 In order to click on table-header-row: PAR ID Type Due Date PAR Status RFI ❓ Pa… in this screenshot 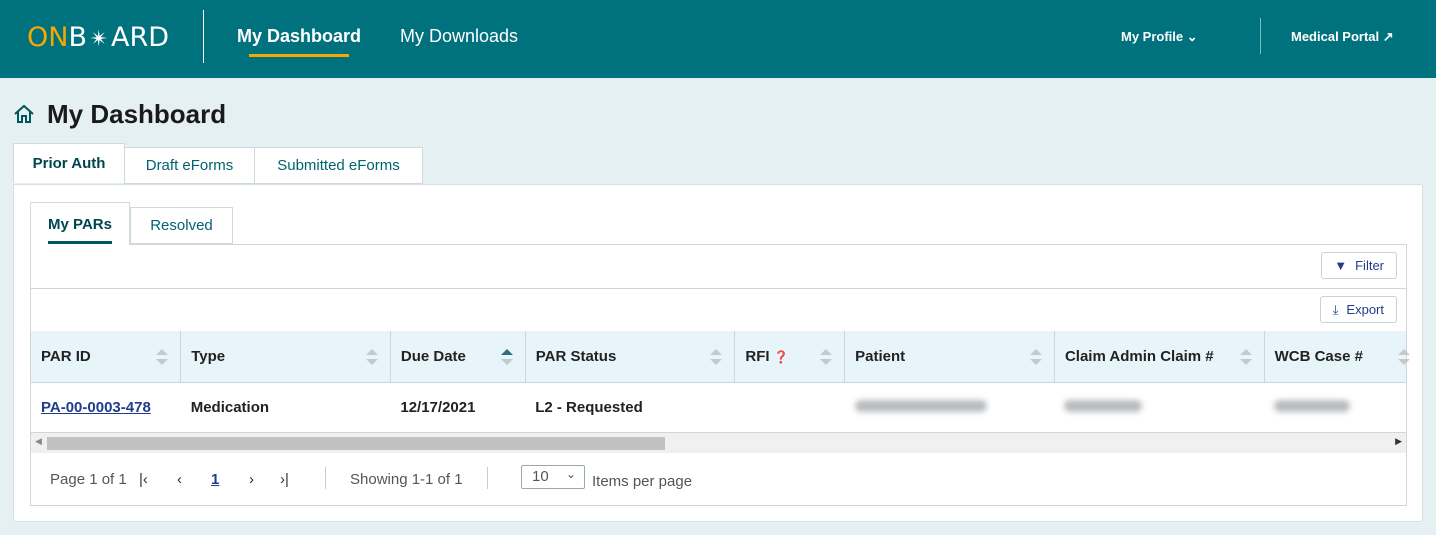, I will do `click(720, 357)`.